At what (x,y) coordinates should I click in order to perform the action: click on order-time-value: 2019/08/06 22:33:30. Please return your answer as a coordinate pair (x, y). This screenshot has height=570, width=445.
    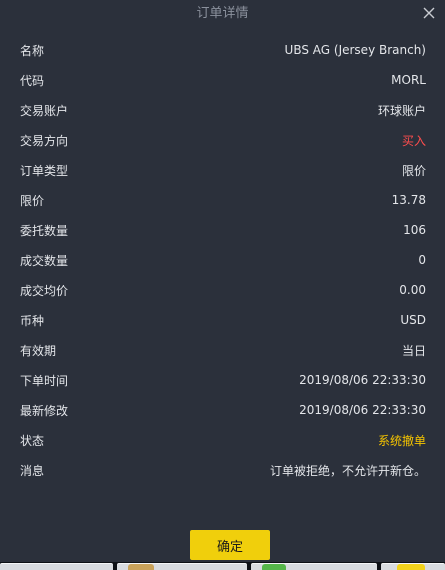
    Looking at the image, I should click on (362, 380).